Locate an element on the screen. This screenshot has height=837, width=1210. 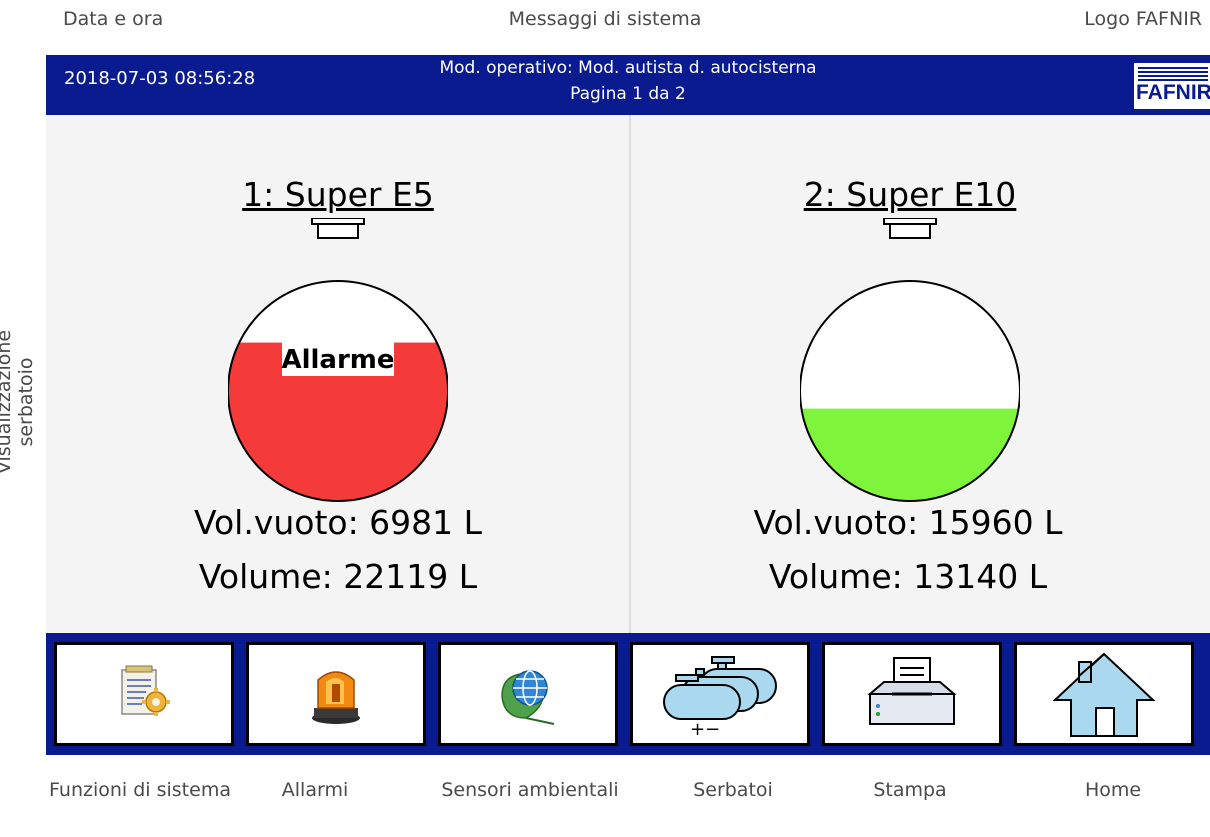
home-button is located at coordinates (1104, 694).